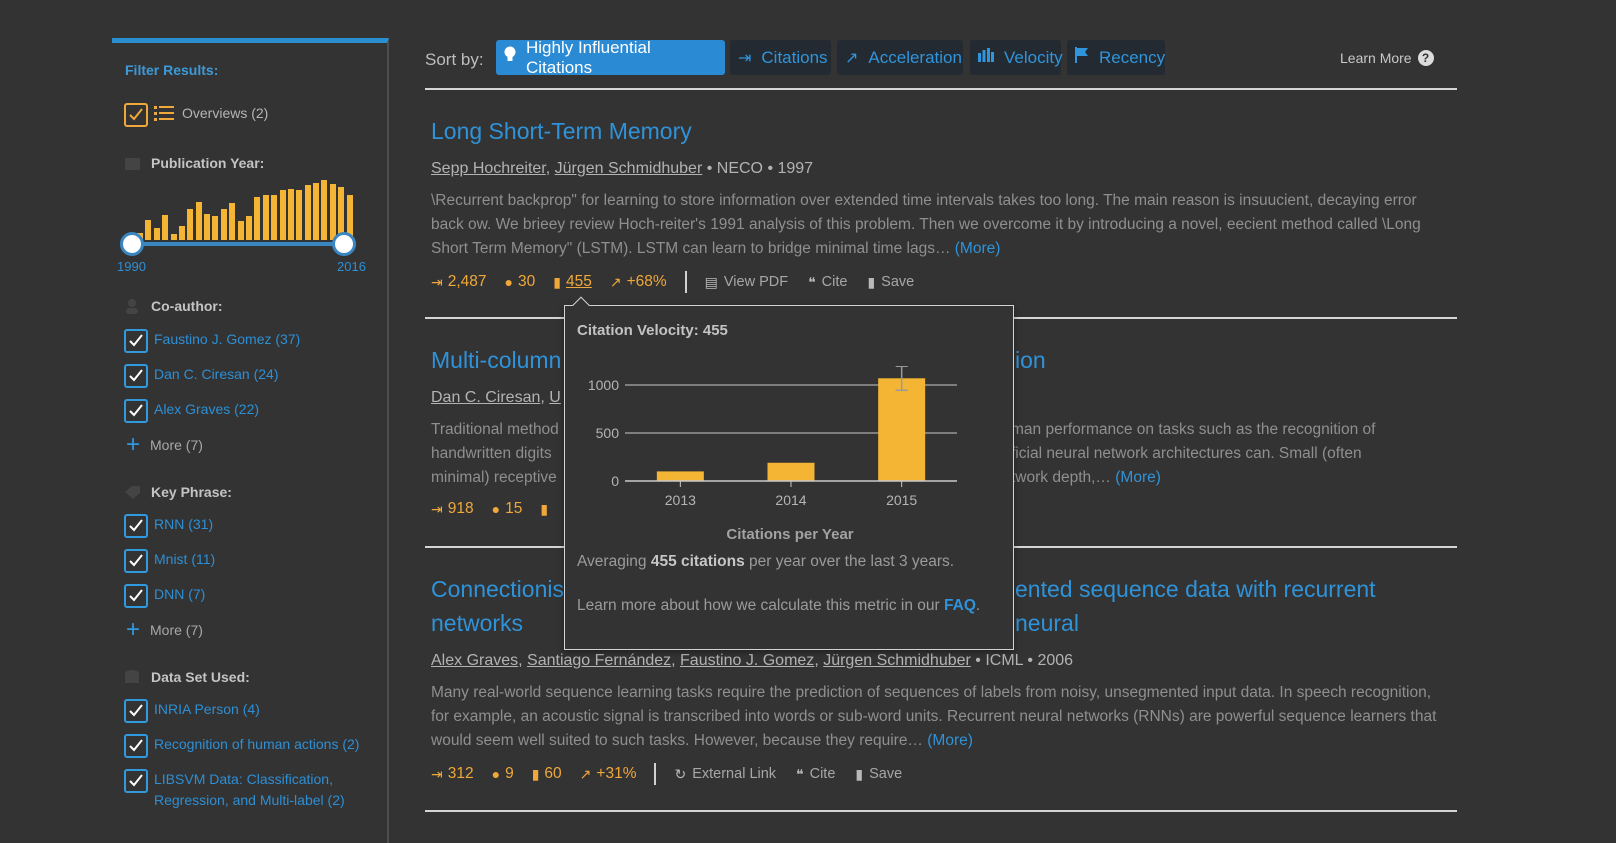 The width and height of the screenshot is (1616, 843). I want to click on chart-bar, so click(680, 476).